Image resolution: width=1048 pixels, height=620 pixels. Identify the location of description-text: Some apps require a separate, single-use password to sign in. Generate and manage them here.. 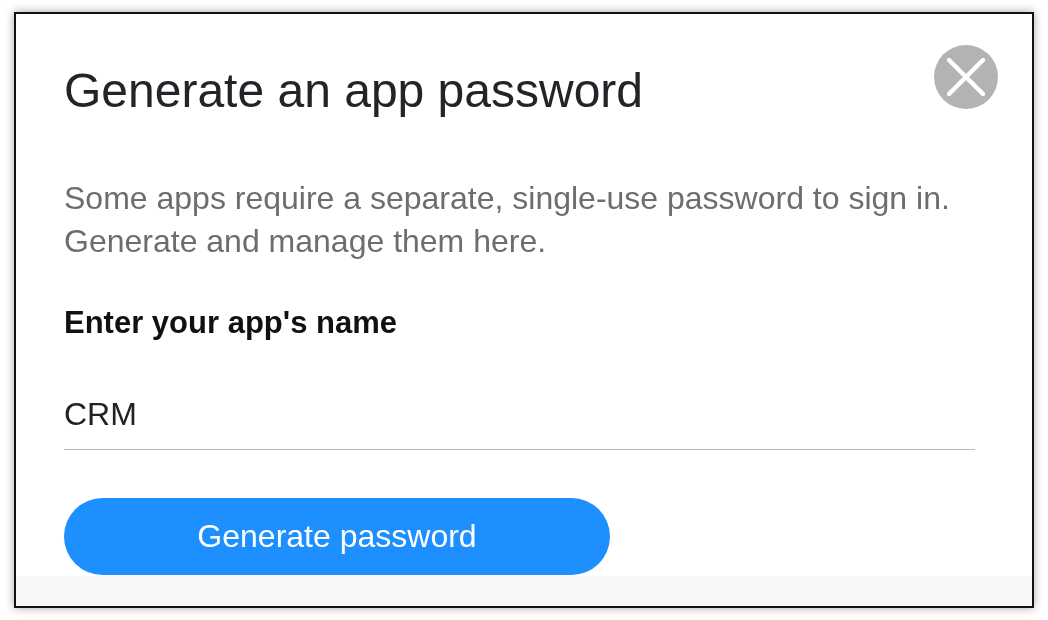
(507, 220).